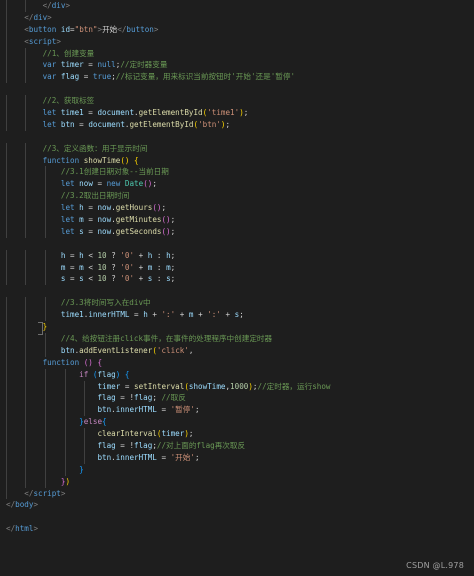 This screenshot has height=576, width=474. What do you see at coordinates (102, 77) in the screenshot?
I see `code-token: true` at bounding box center [102, 77].